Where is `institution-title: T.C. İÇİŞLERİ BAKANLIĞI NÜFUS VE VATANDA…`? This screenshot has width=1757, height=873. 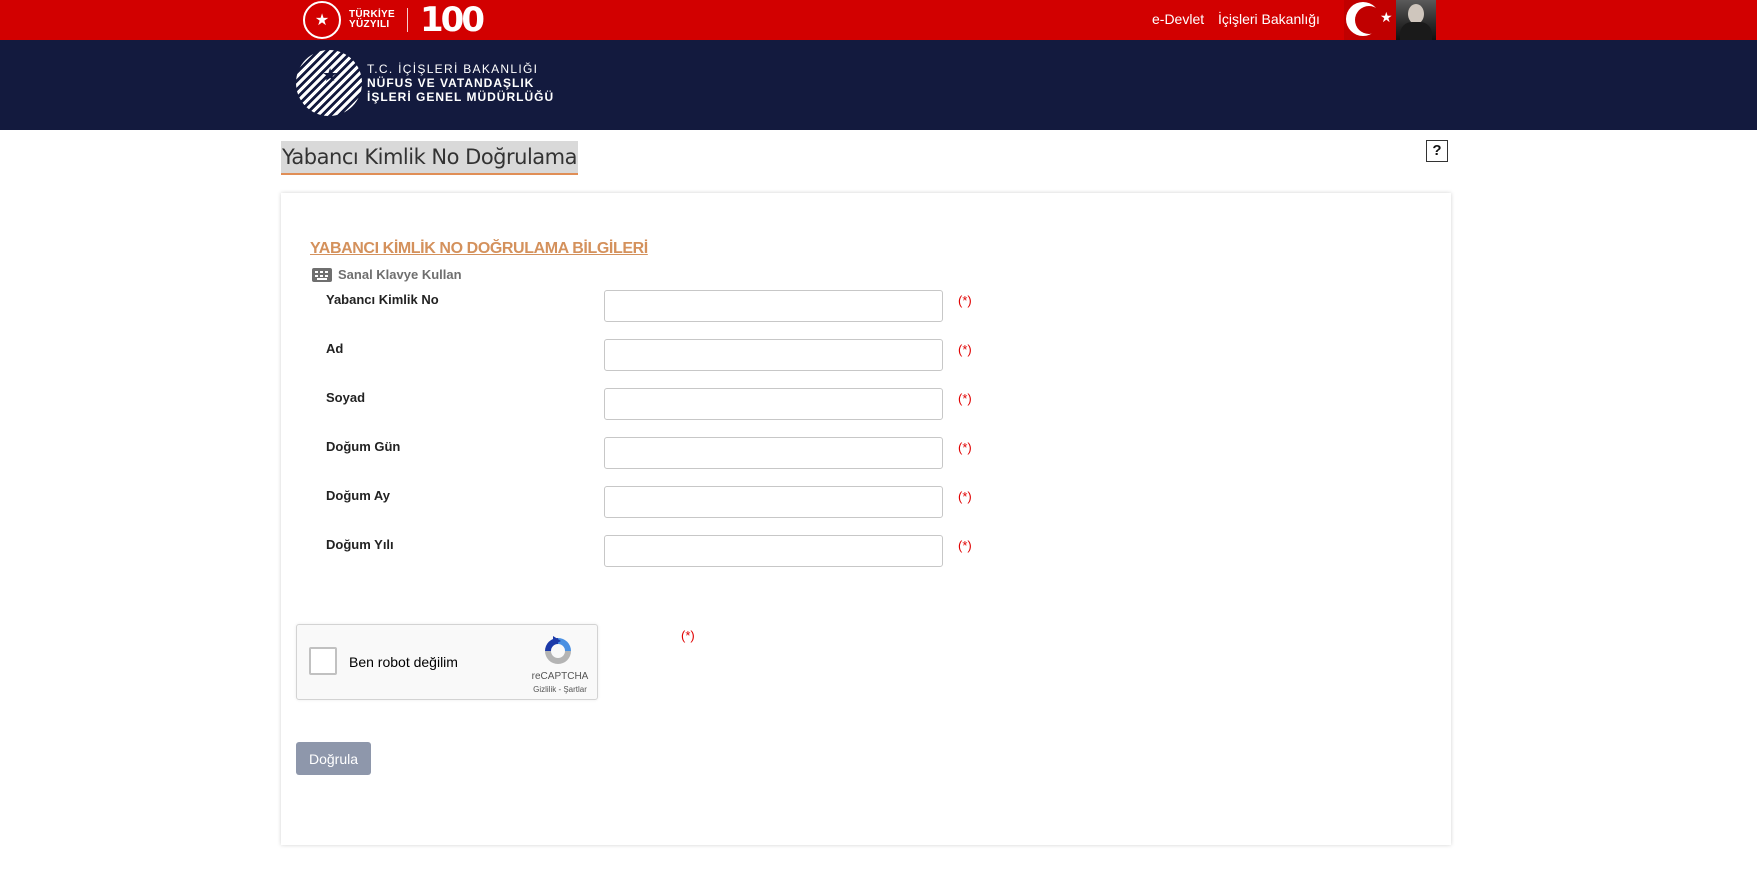 institution-title: T.C. İÇİŞLERİ BAKANLIĞI NÜFUS VE VATANDA… is located at coordinates (460, 83).